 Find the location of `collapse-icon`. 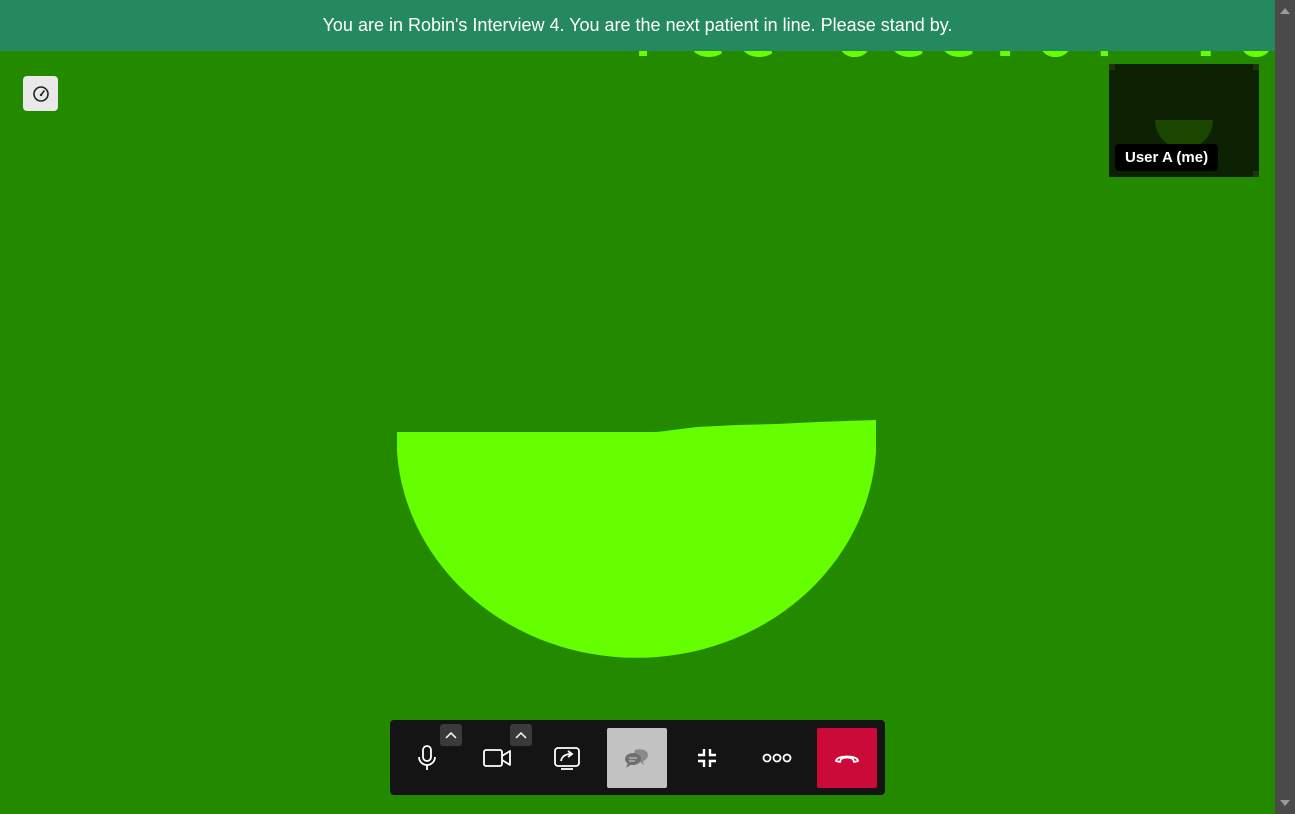

collapse-icon is located at coordinates (707, 758).